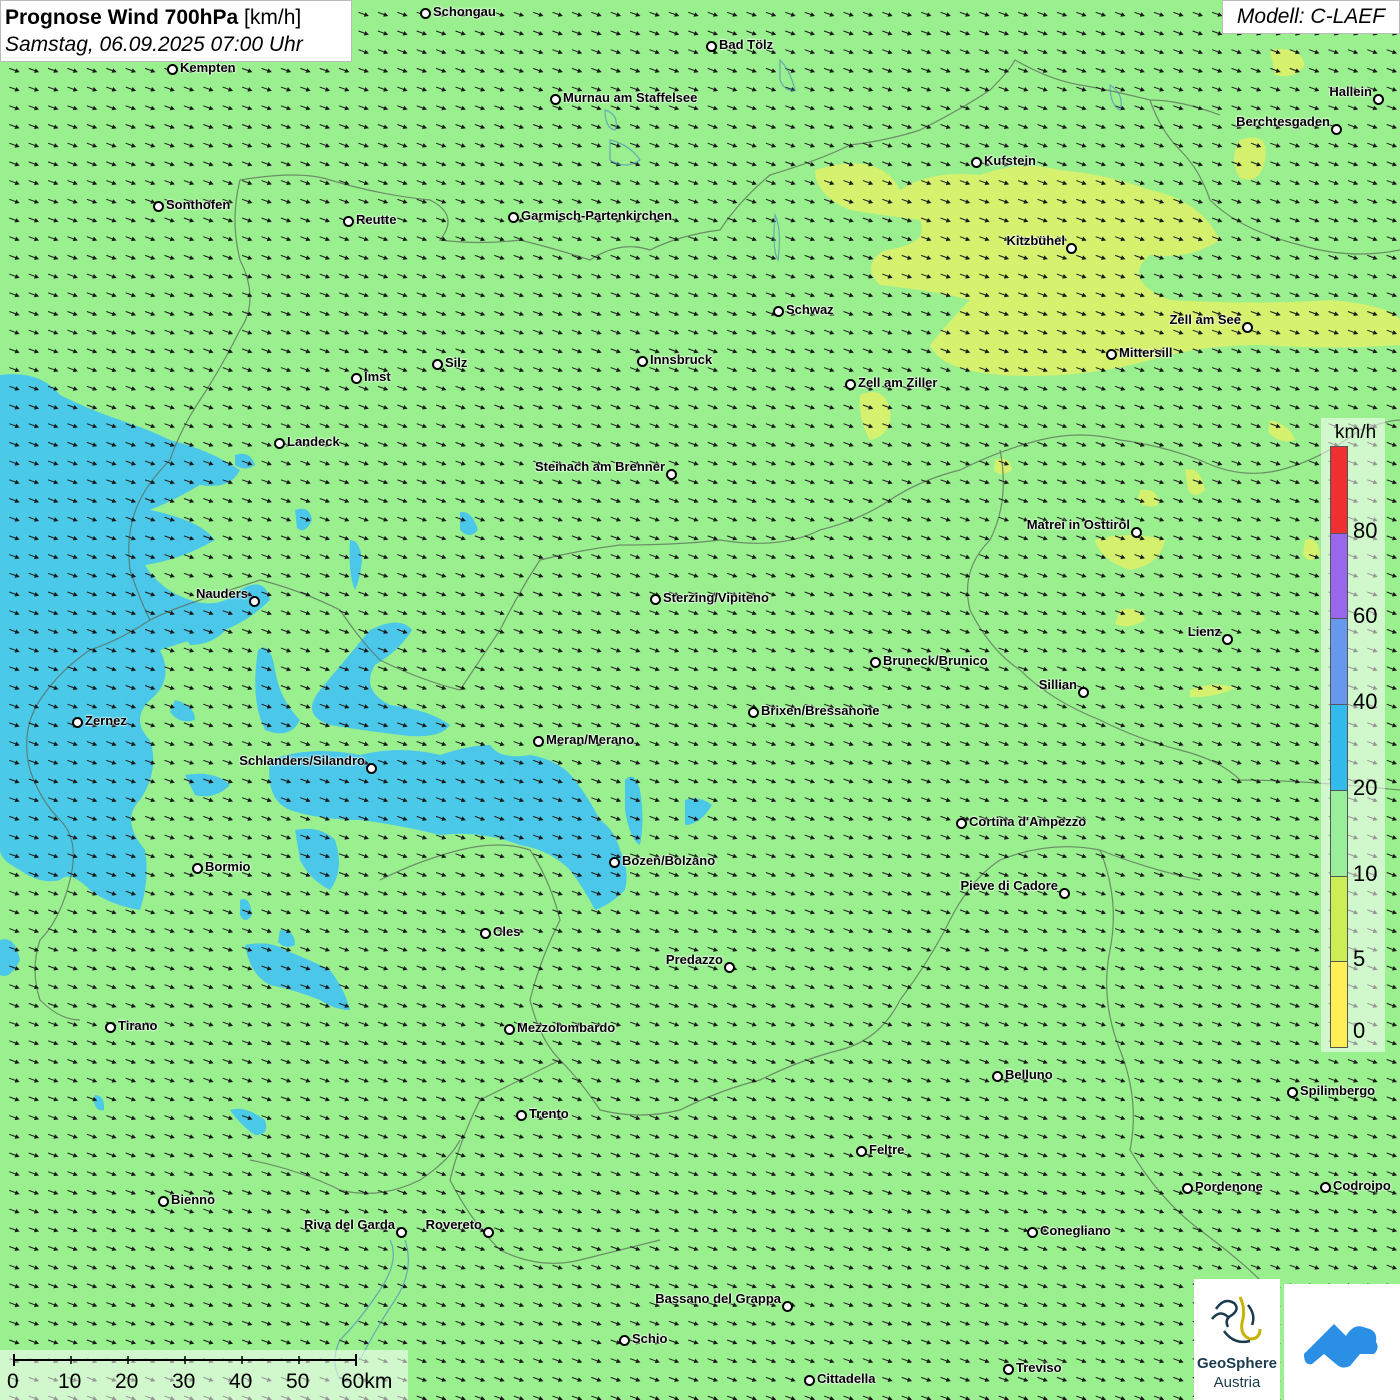 The height and width of the screenshot is (1400, 1400). What do you see at coordinates (669, 860) in the screenshot?
I see `city-label: Bozen/Bolzano` at bounding box center [669, 860].